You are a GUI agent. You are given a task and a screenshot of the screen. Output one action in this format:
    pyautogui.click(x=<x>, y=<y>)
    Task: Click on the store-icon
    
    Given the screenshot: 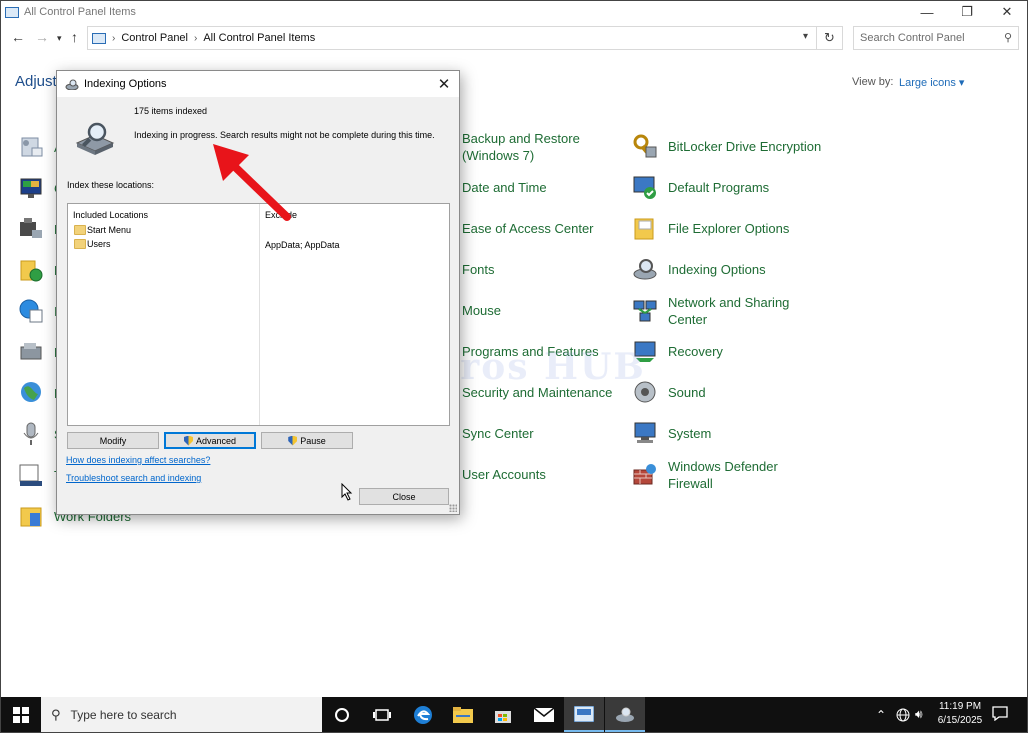 What is the action you would take?
    pyautogui.click(x=503, y=714)
    